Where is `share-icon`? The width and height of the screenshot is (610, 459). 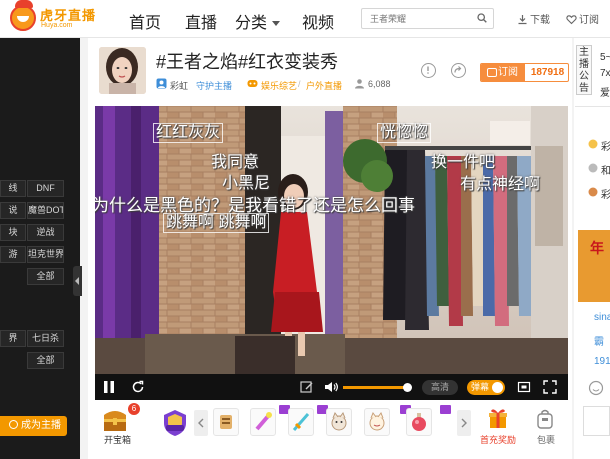 share-icon is located at coordinates (458, 70).